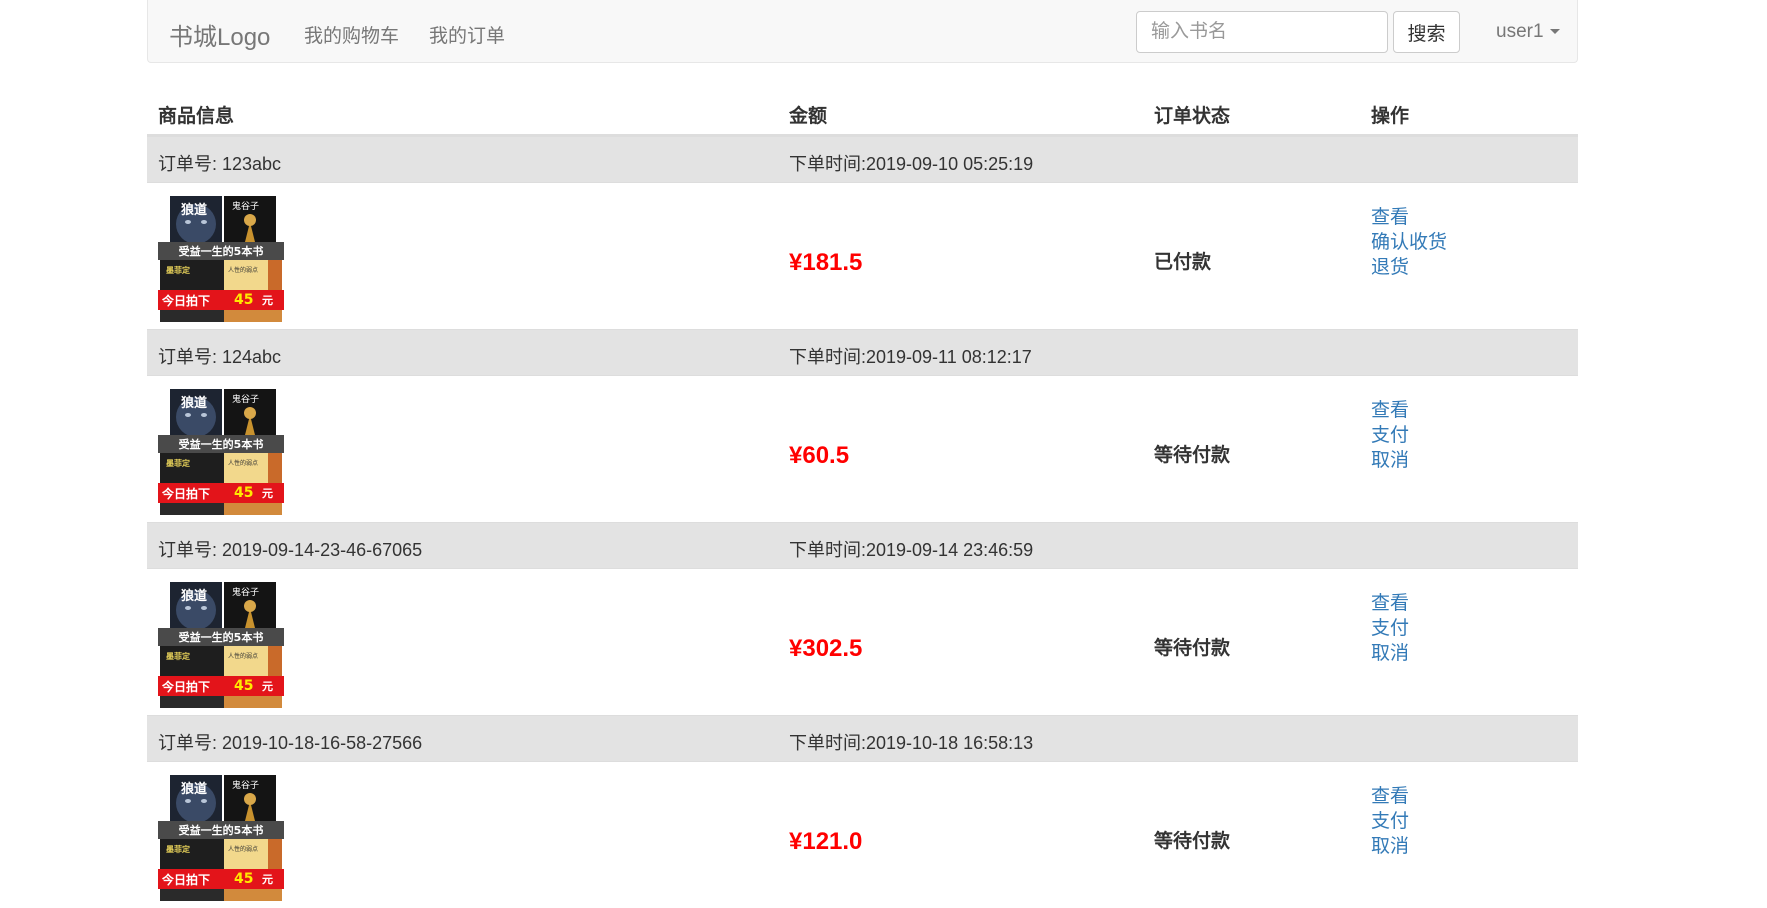 This screenshot has width=1767, height=908. I want to click on order-status: 已付款, so click(1183, 262).